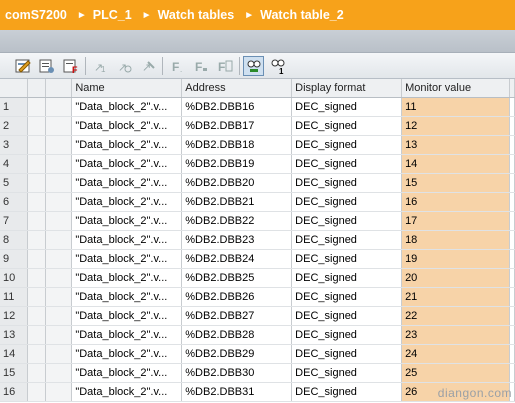 This screenshot has height=403, width=515. What do you see at coordinates (237, 259) in the screenshot?
I see `address-cell: %DB2.DBB24` at bounding box center [237, 259].